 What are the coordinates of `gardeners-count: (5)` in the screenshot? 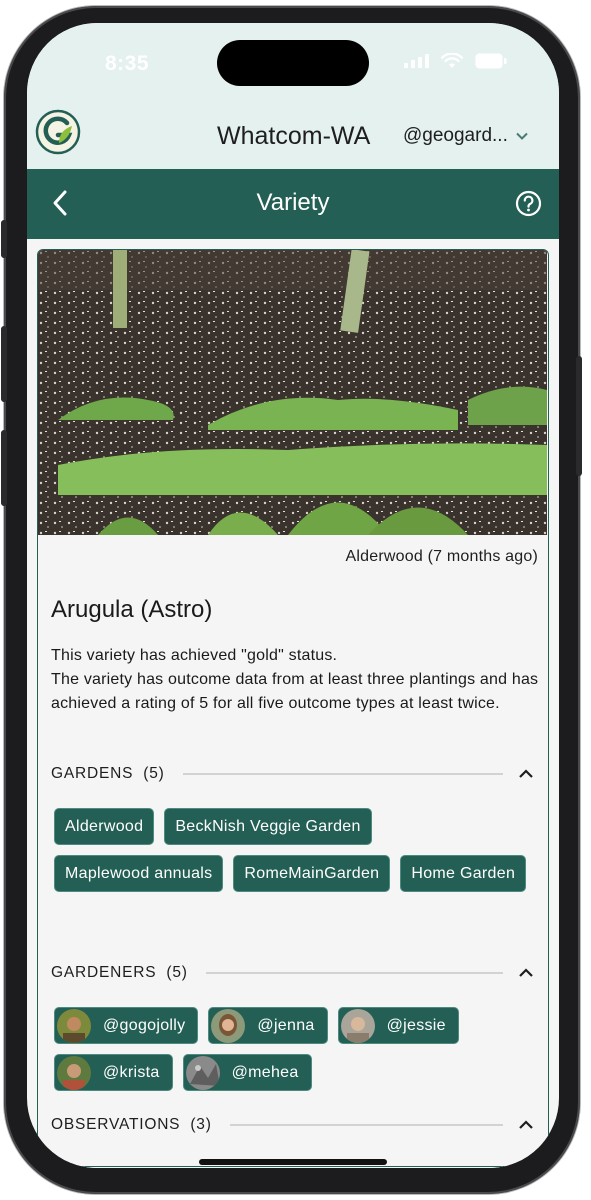 It's located at (177, 972).